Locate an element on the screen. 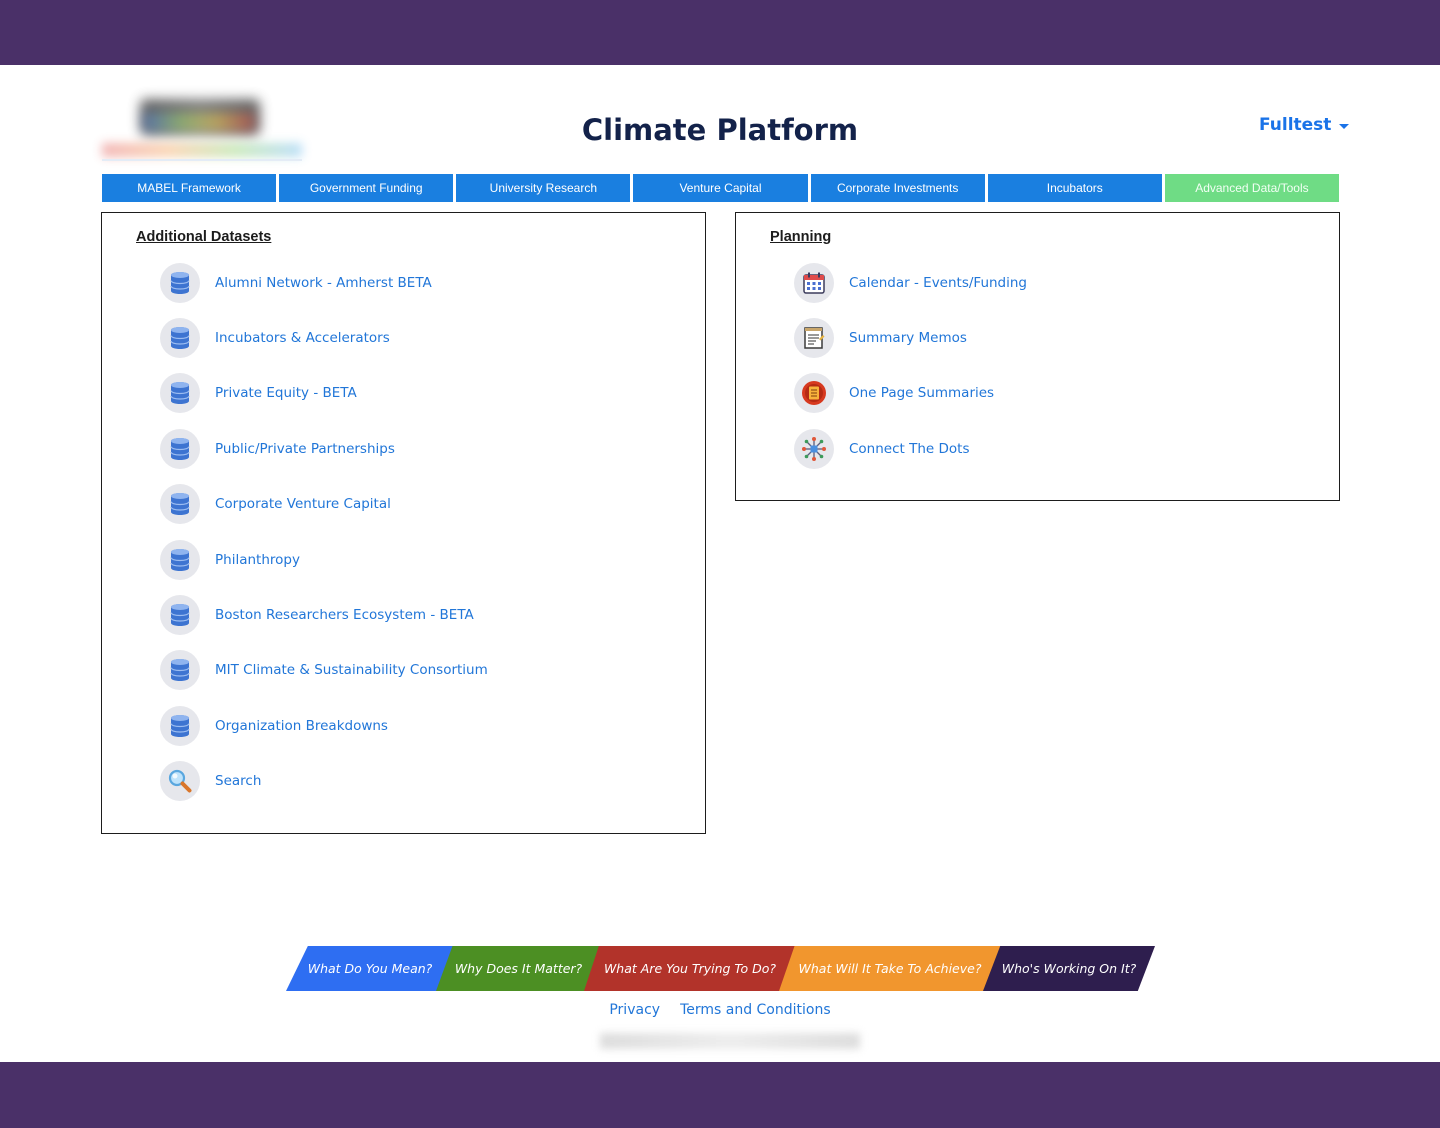 This screenshot has height=1128, width=1440. tab-university-research: University Research is located at coordinates (543, 188).